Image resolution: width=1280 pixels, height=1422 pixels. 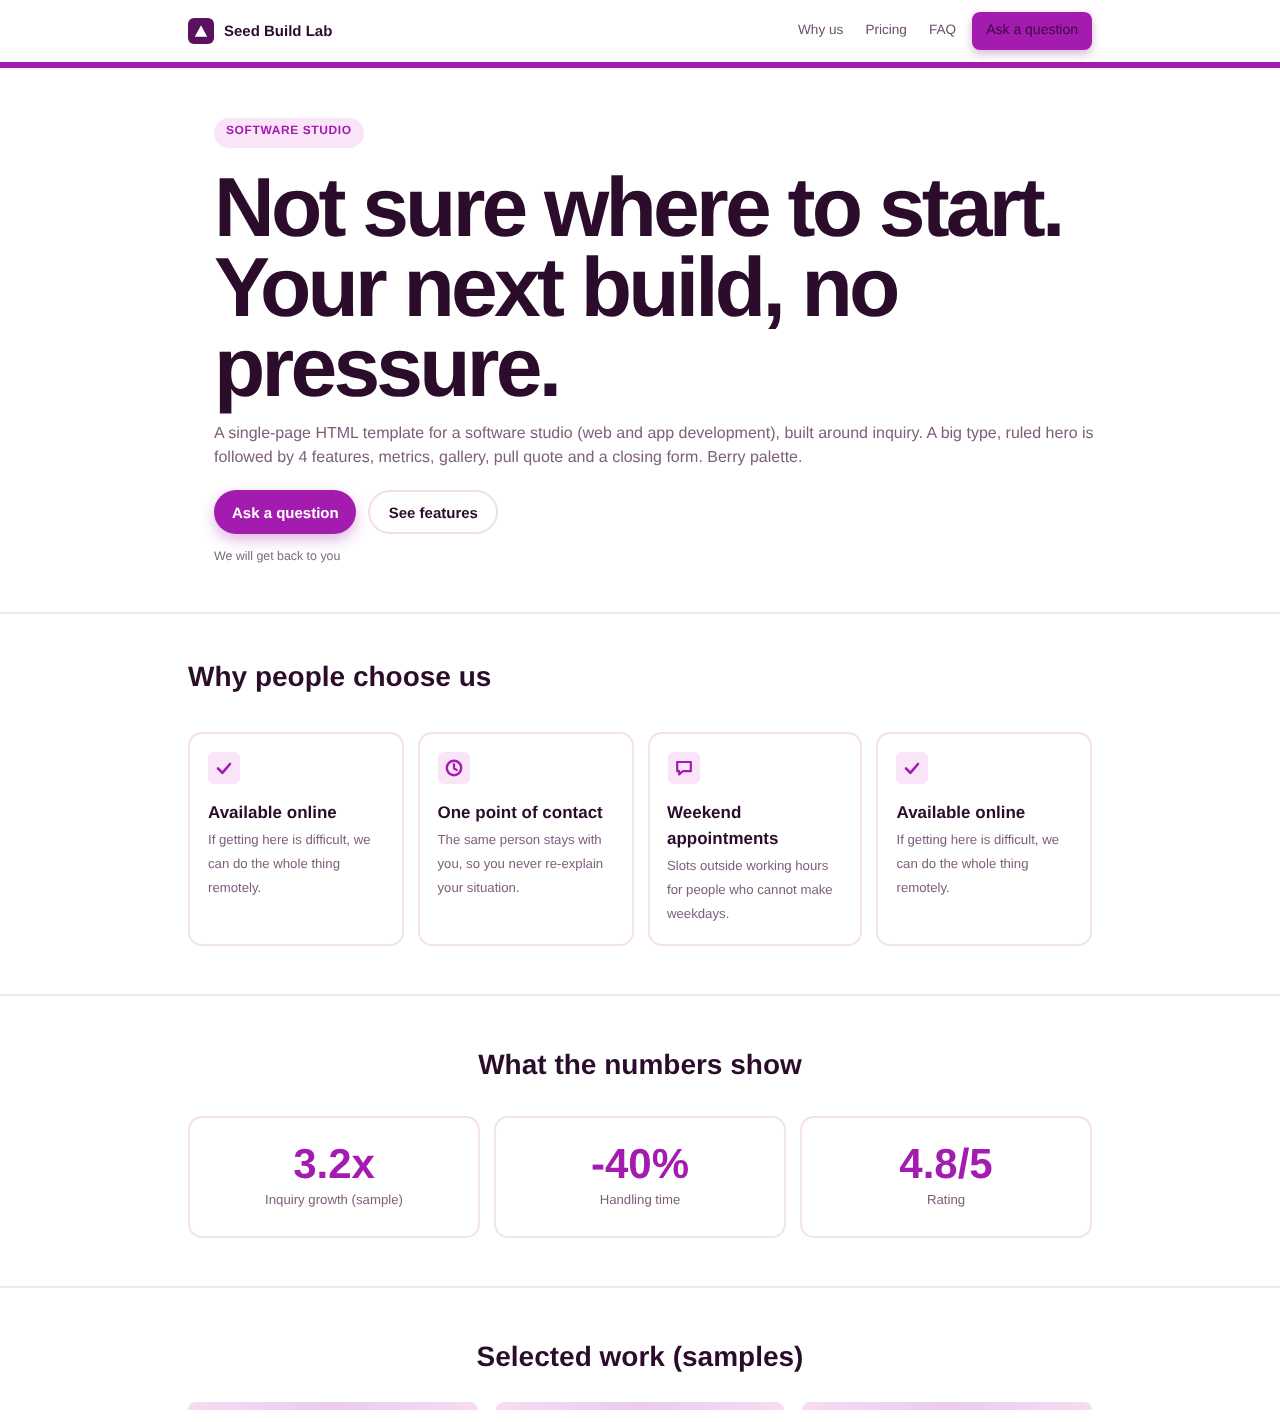 What do you see at coordinates (453, 768) in the screenshot?
I see `clock-icon` at bounding box center [453, 768].